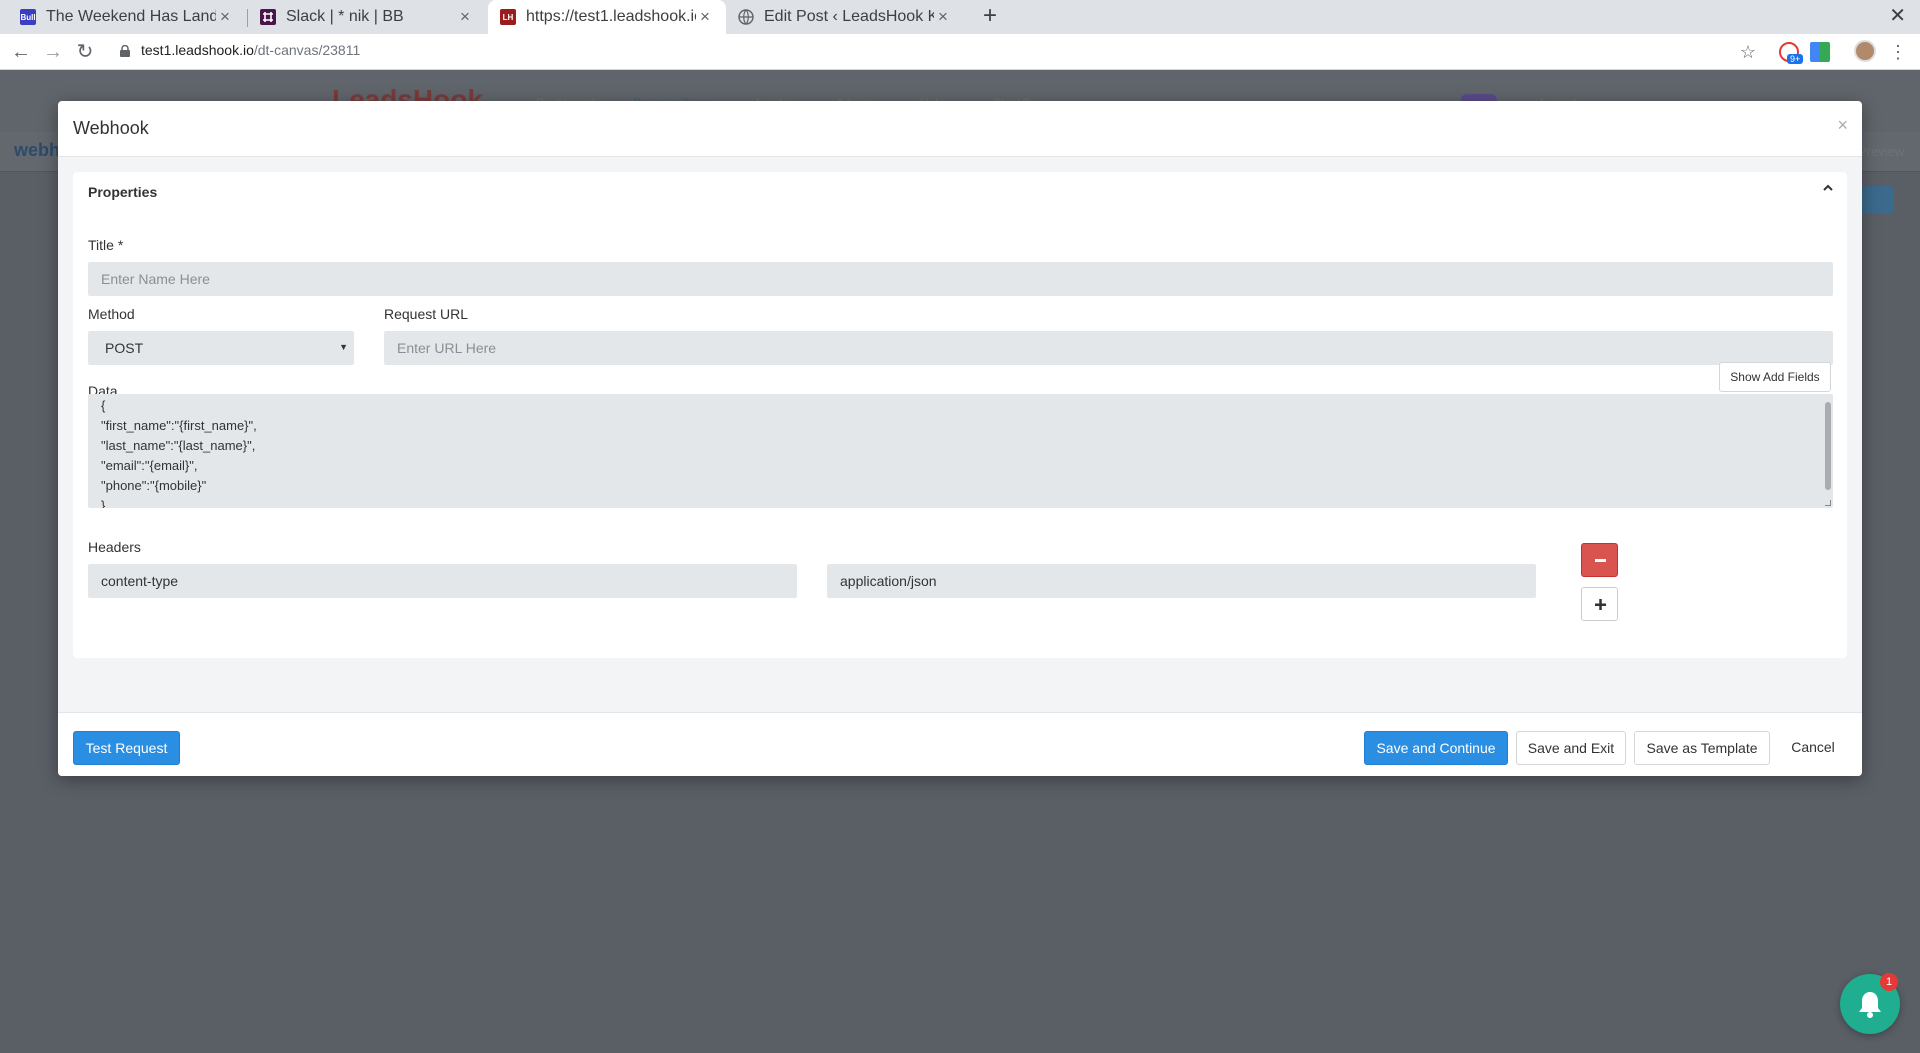 Image resolution: width=1920 pixels, height=1053 pixels. Describe the element at coordinates (1108, 348) in the screenshot. I see `request-url-input: Enter URL Here` at that location.